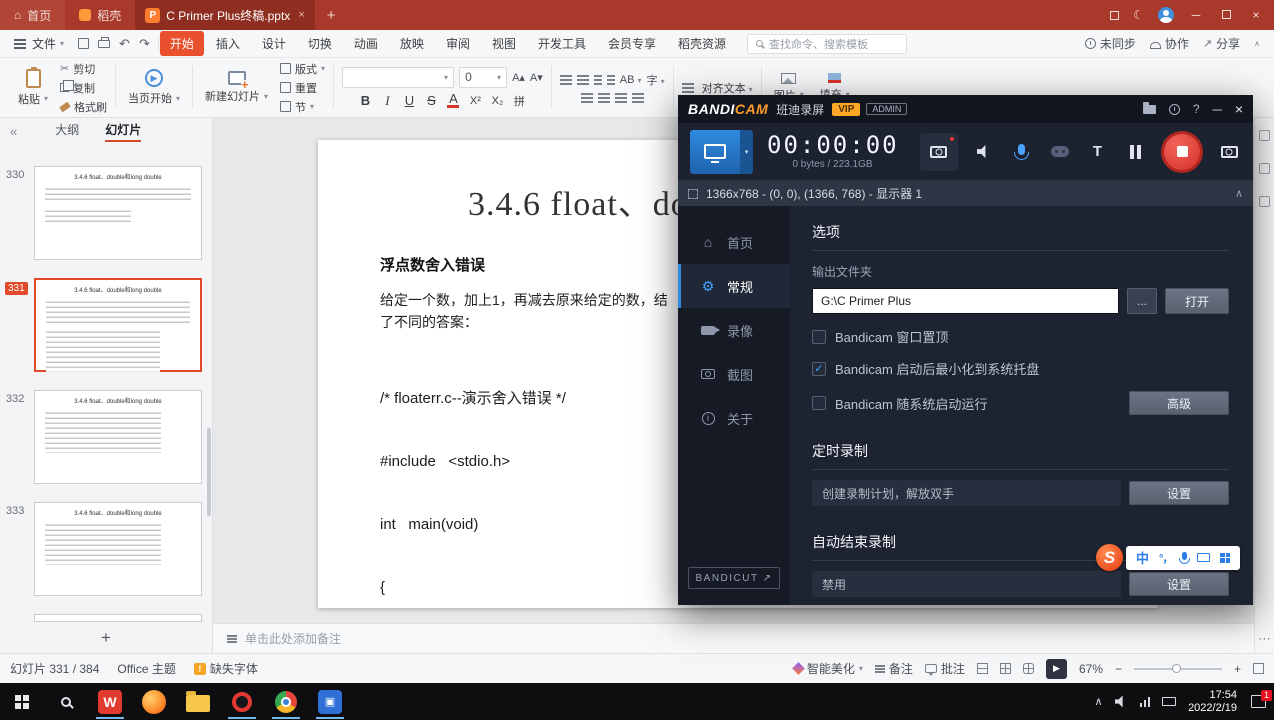  Describe the element at coordinates (734, 418) in the screenshot. I see `nav-about: i 关于` at that location.